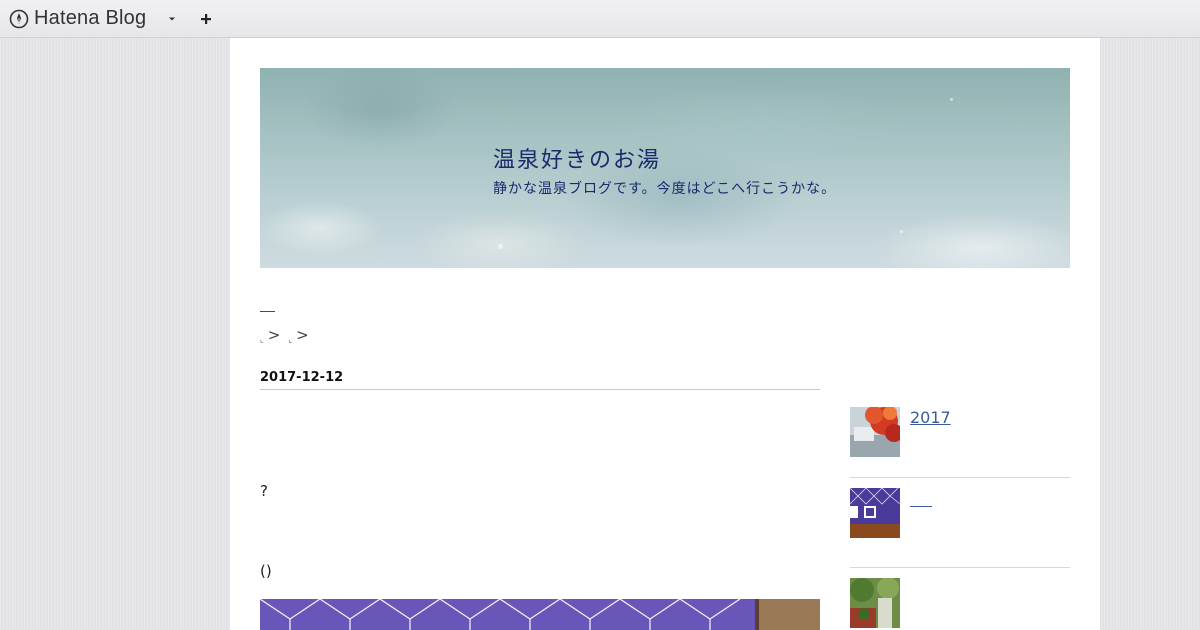 This screenshot has width=1200, height=630. I want to click on article-date: 2017-12-12, so click(540, 380).